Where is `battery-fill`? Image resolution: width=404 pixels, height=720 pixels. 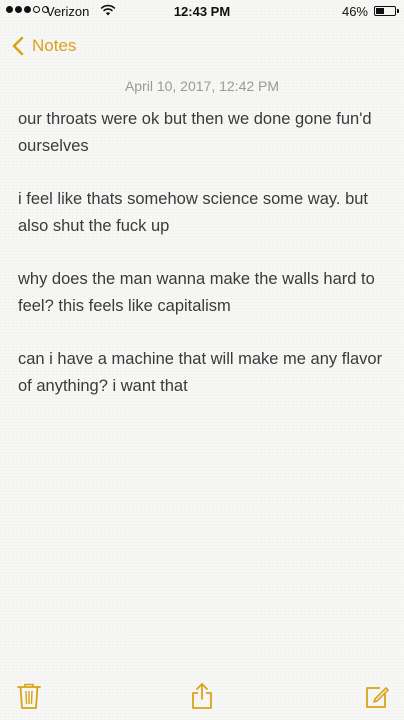 battery-fill is located at coordinates (380, 11).